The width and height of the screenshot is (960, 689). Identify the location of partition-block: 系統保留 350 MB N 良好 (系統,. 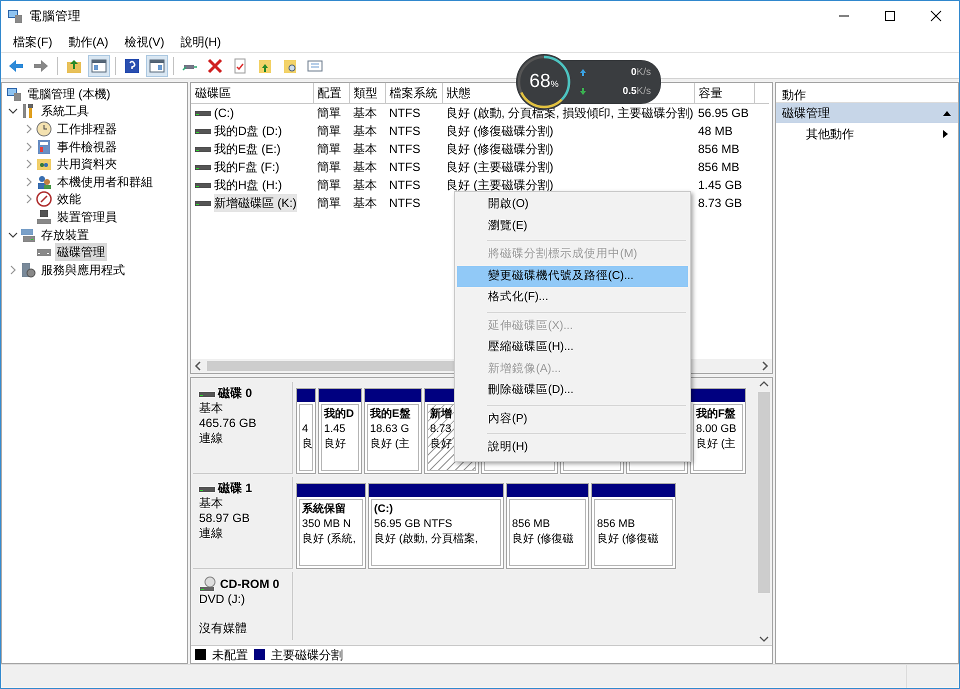
(331, 526).